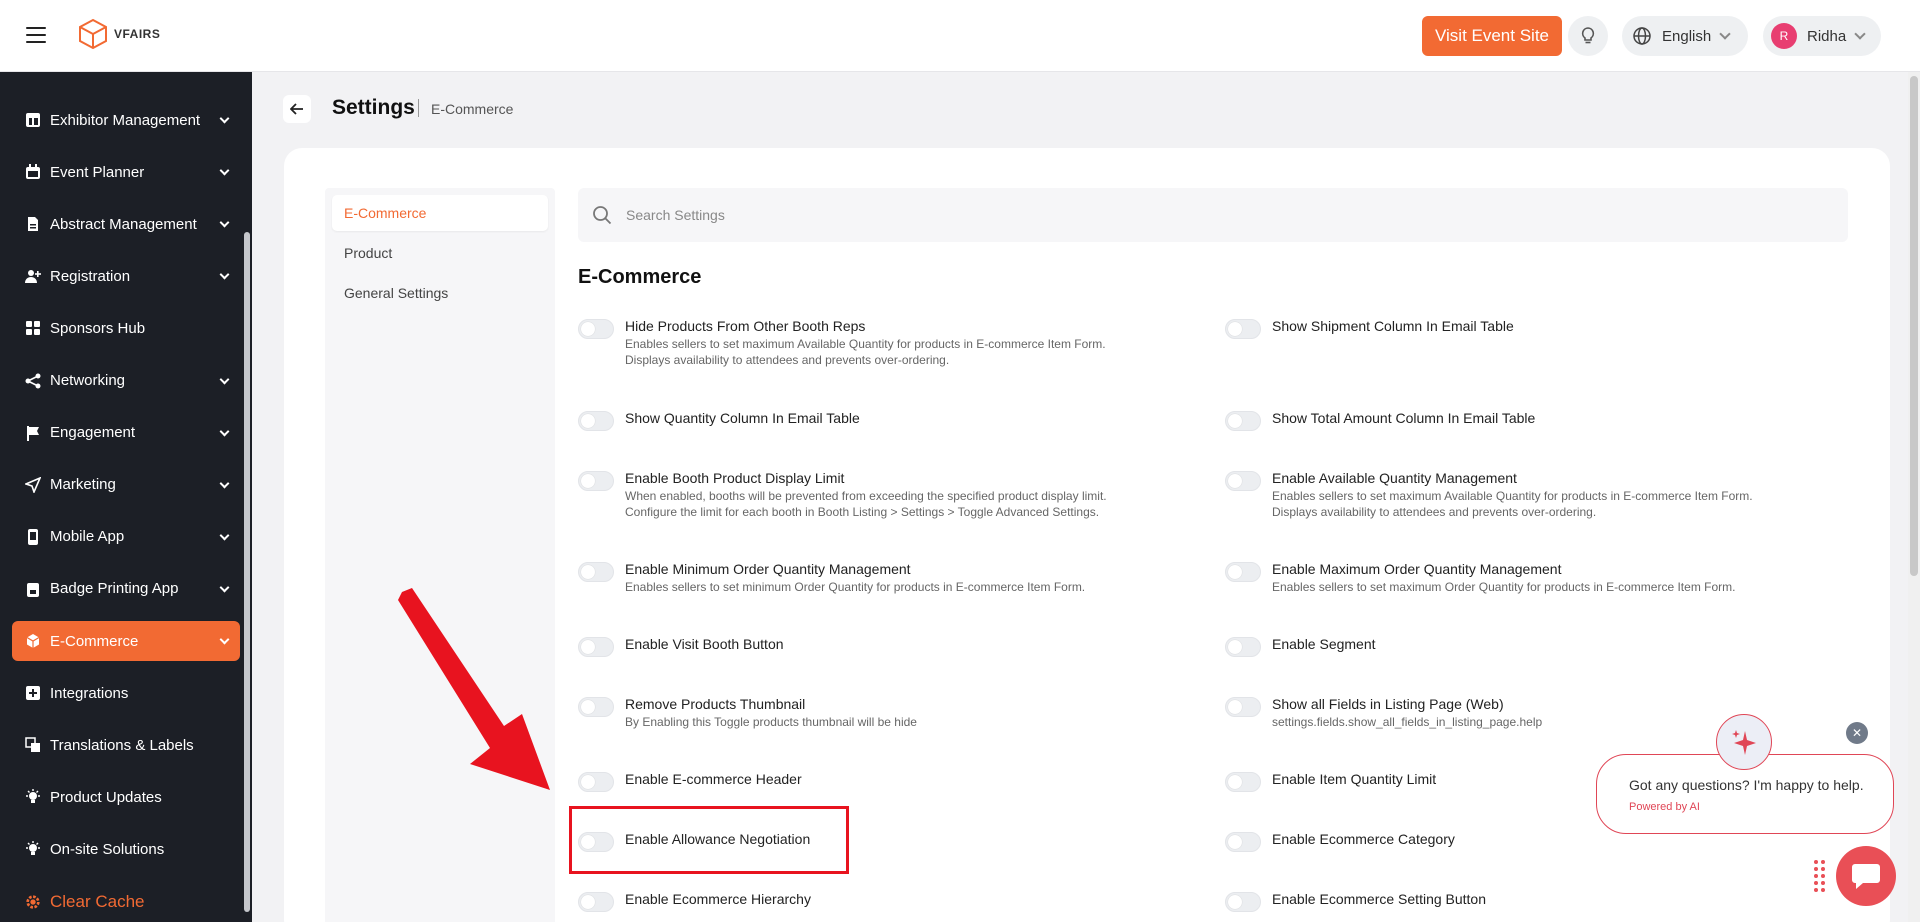 The height and width of the screenshot is (922, 1920). What do you see at coordinates (1820, 877) in the screenshot?
I see `drag-handle-icon` at bounding box center [1820, 877].